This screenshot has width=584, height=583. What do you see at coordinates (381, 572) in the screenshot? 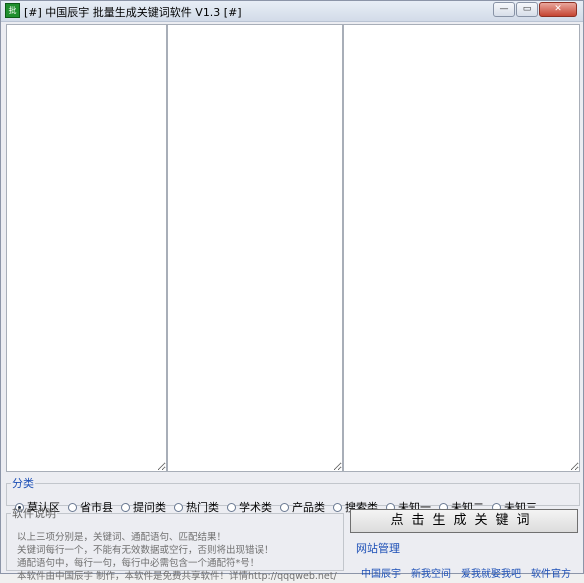
I see `link-zhongguo-chenyu: 中国辰宇` at bounding box center [381, 572].